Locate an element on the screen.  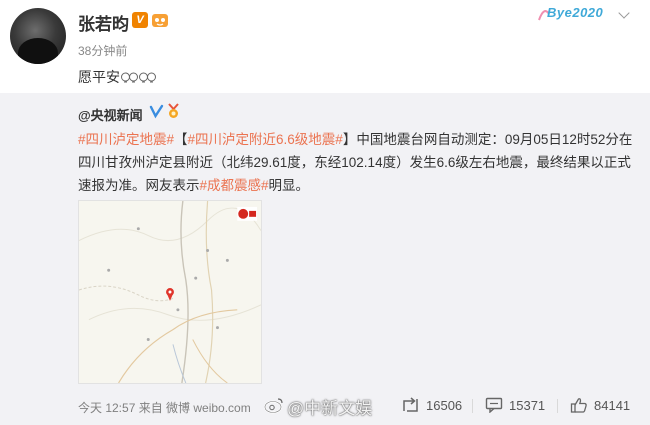
repost-icon is located at coordinates (410, 404).